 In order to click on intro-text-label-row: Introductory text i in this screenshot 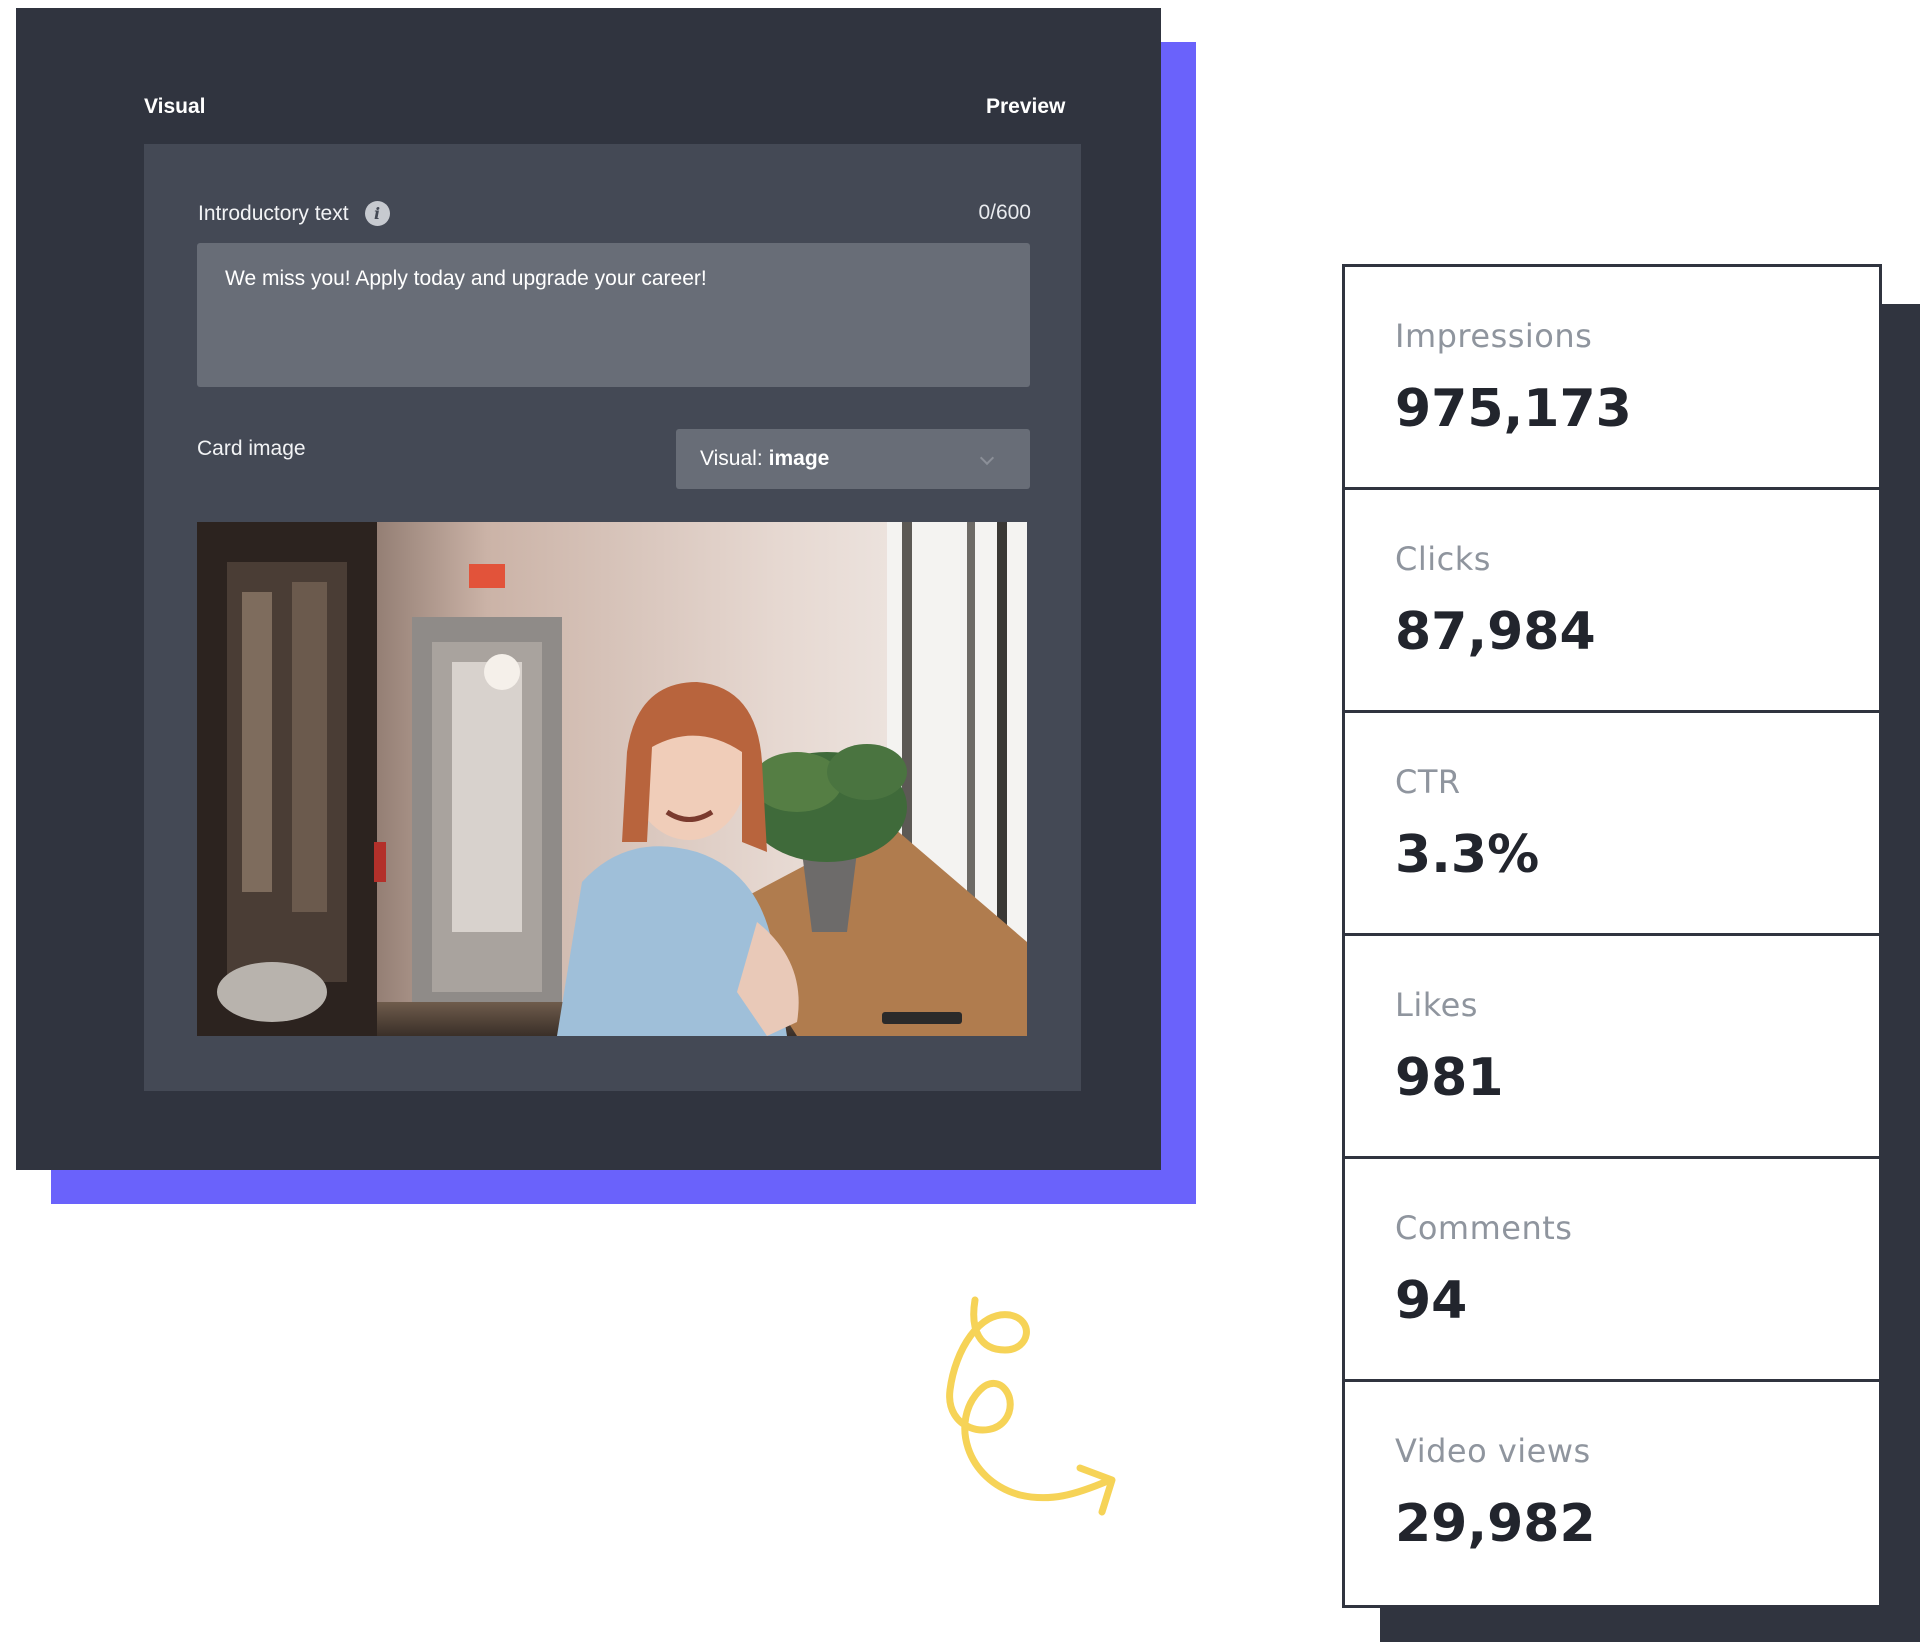, I will do `click(294, 213)`.